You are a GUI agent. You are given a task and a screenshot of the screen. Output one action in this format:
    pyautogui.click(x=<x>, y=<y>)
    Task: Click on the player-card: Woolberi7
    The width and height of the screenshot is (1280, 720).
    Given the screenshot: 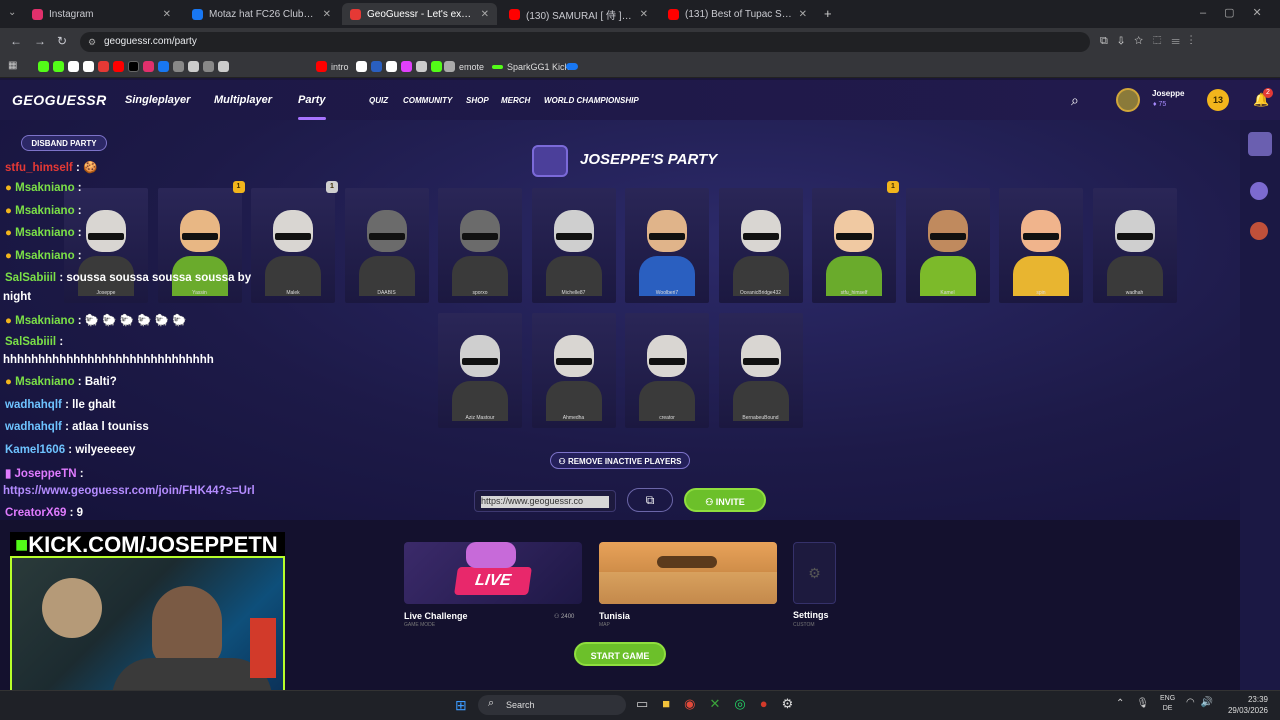 What is the action you would take?
    pyautogui.click(x=667, y=245)
    